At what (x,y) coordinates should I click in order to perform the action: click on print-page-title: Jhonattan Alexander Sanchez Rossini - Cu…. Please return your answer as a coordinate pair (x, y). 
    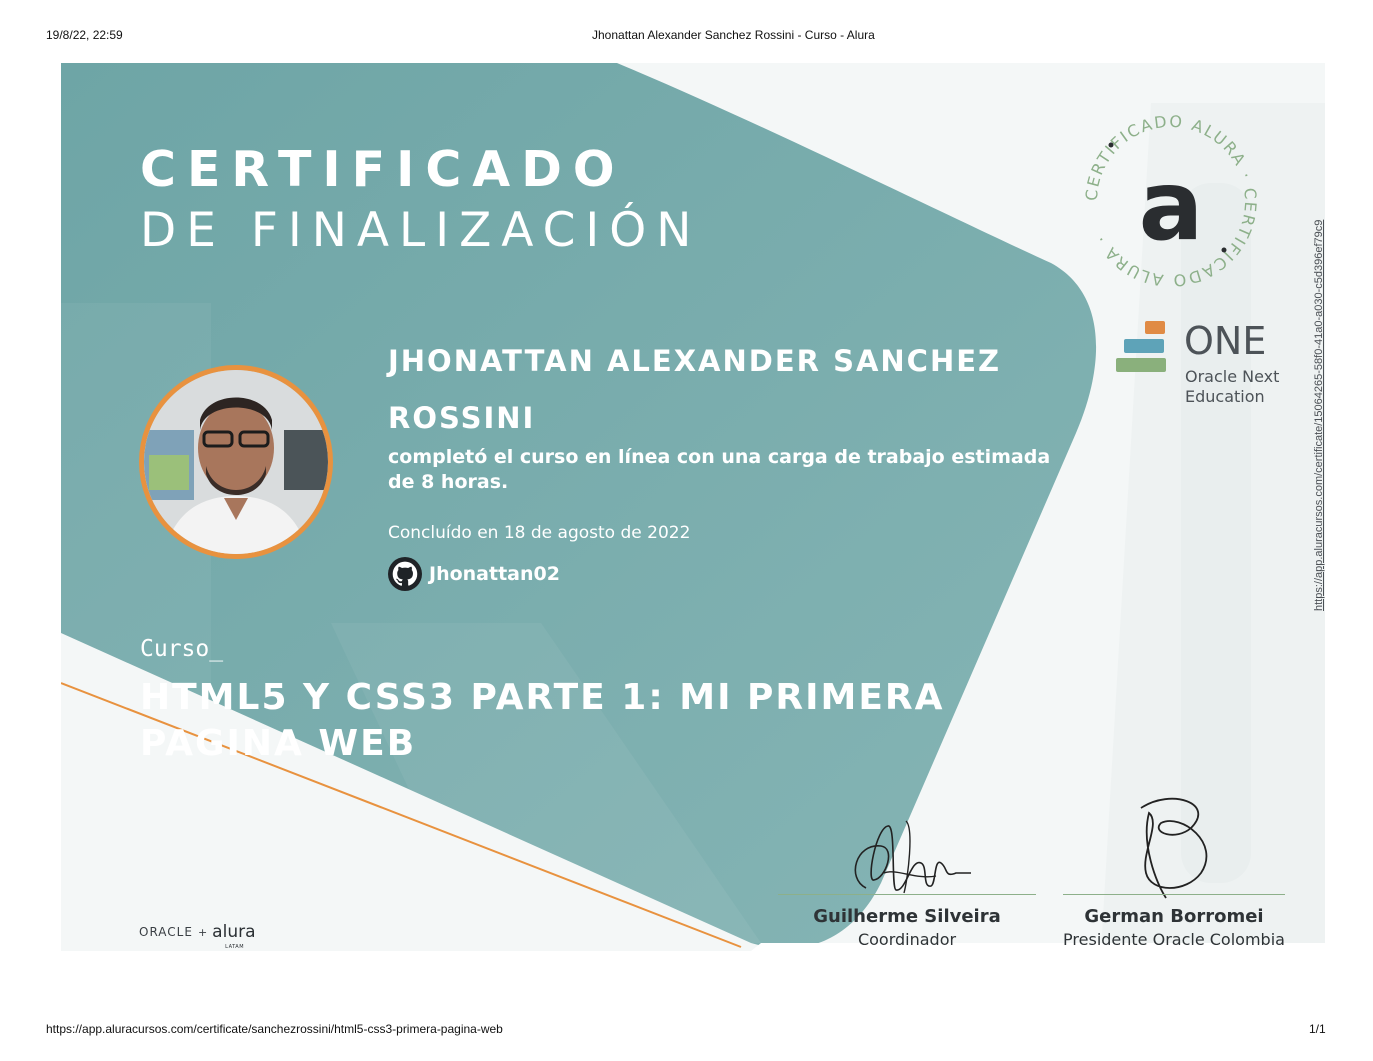
    Looking at the image, I should click on (733, 35).